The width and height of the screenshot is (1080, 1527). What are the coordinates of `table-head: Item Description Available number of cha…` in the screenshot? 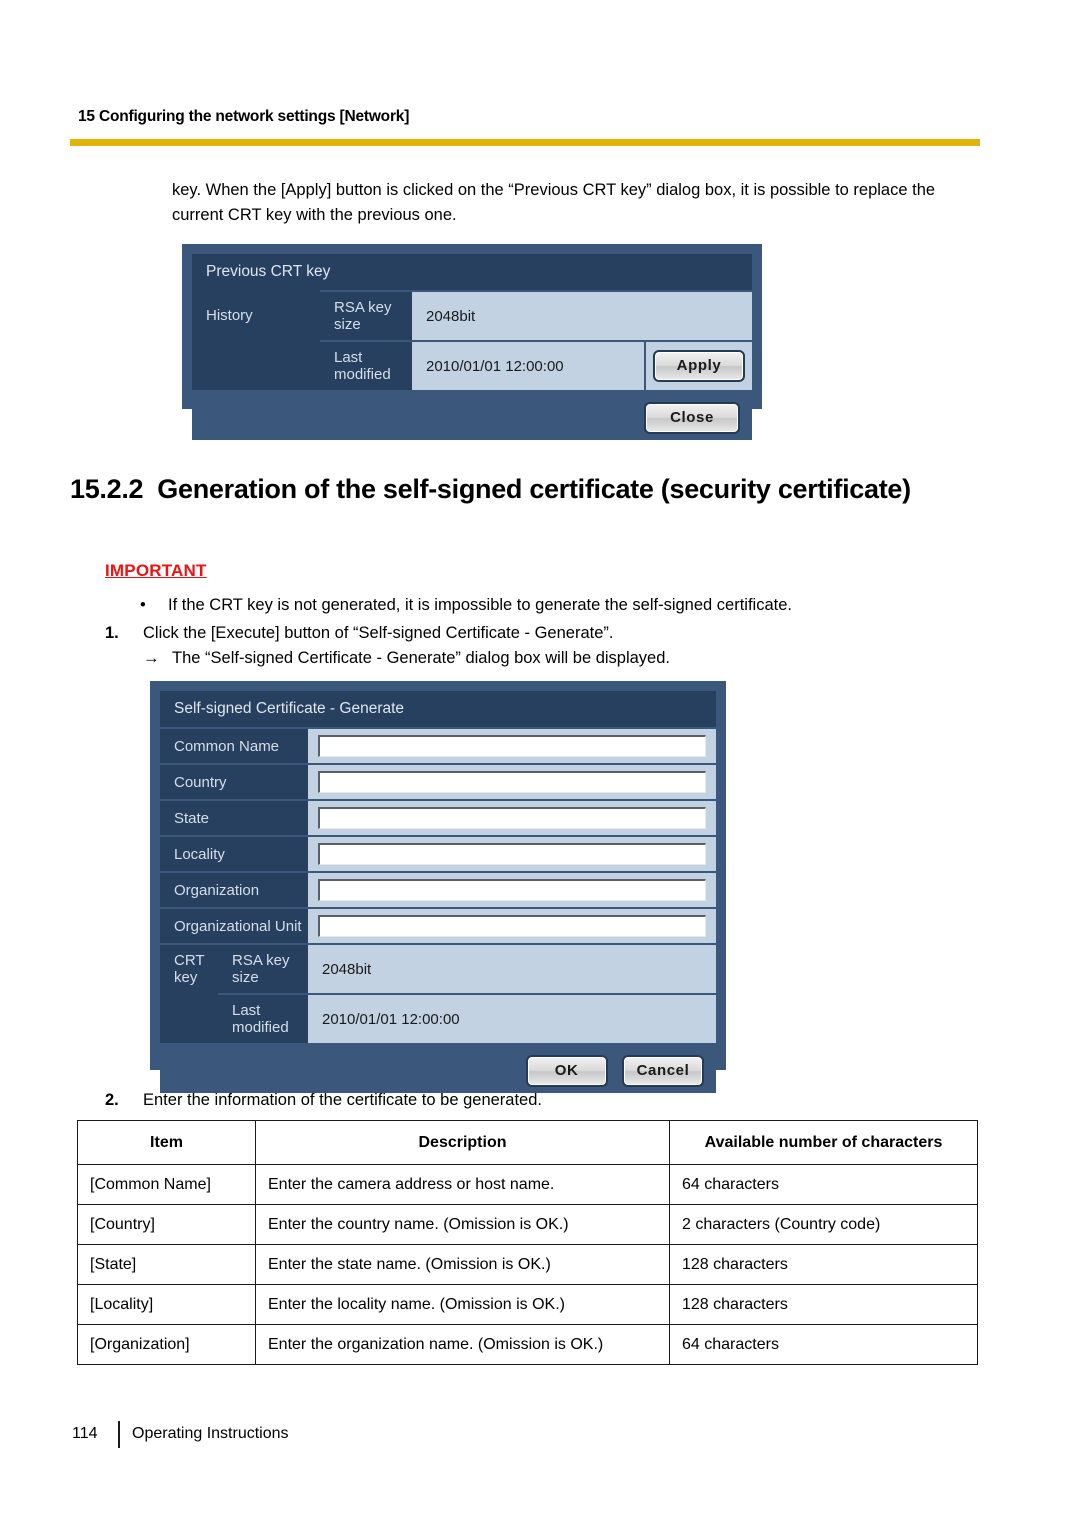 It's located at (527, 1142).